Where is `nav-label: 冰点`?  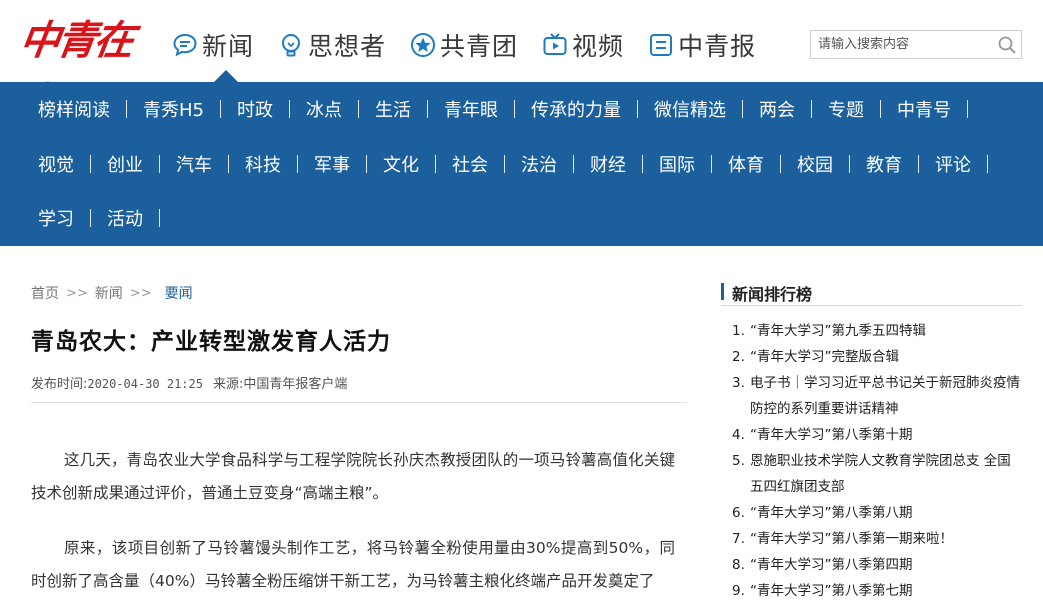
nav-label: 冰点 is located at coordinates (324, 110).